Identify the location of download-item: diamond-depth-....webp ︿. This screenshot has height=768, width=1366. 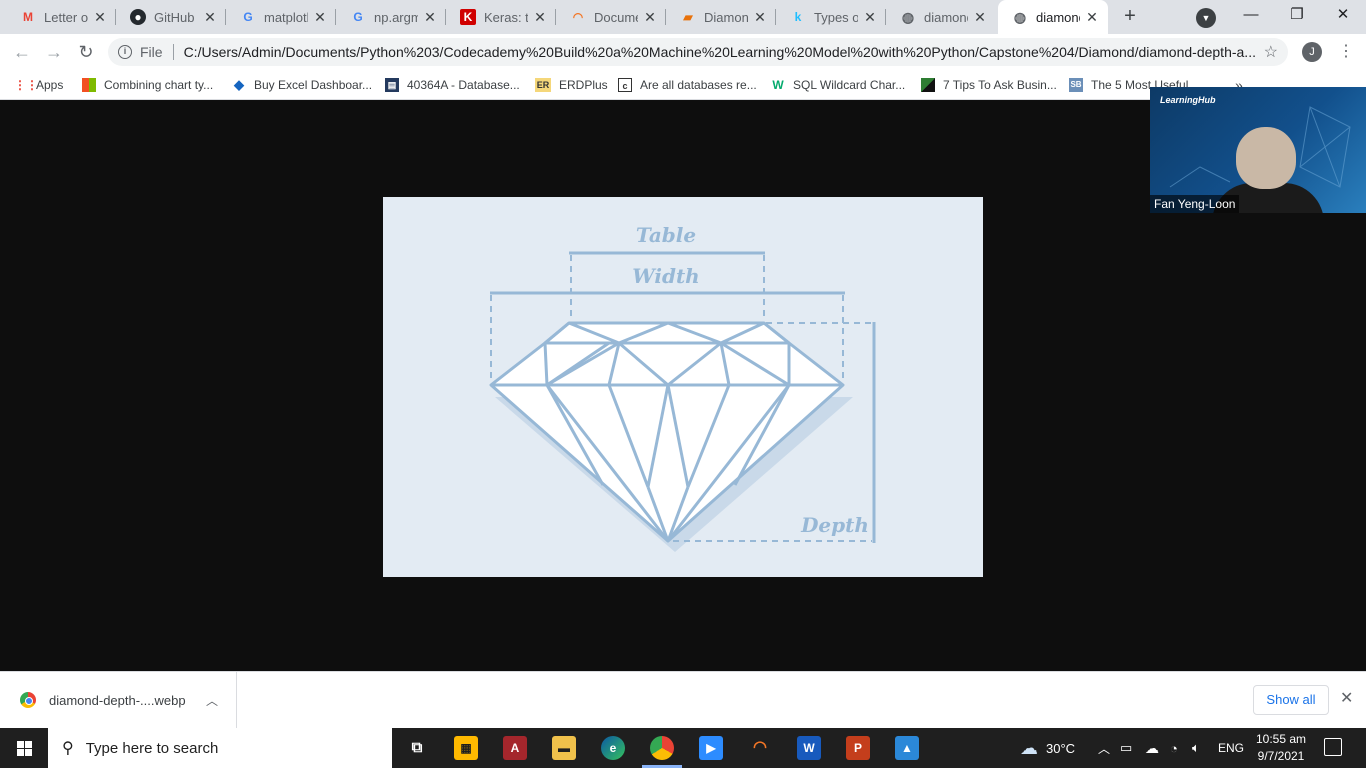
(118, 700).